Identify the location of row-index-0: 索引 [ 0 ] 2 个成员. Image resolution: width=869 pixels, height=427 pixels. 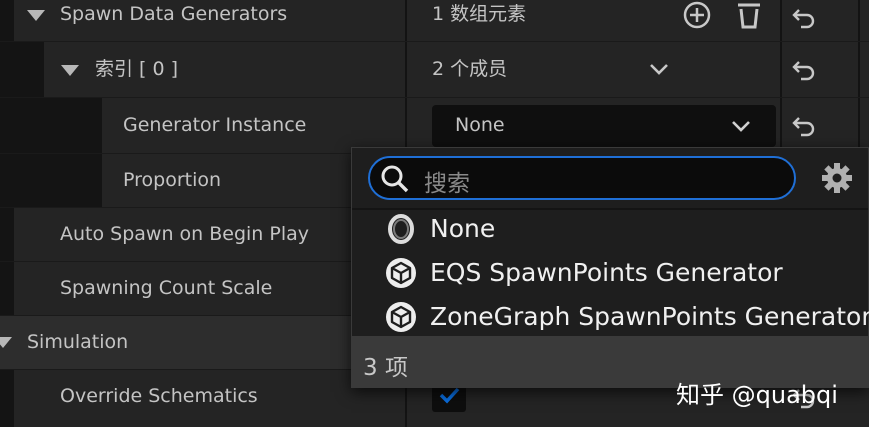
(434, 69).